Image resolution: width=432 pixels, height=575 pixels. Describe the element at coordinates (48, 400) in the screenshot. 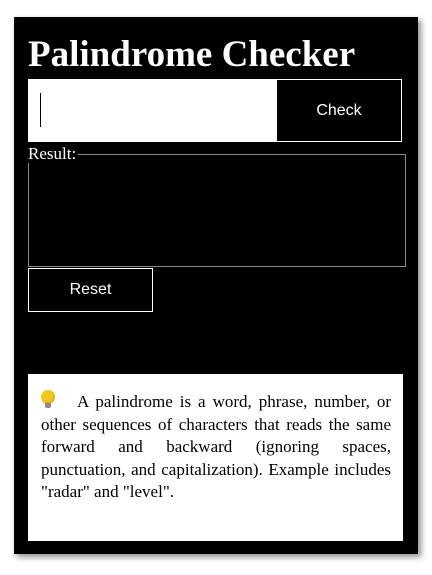

I see `lightbulb-icon` at that location.